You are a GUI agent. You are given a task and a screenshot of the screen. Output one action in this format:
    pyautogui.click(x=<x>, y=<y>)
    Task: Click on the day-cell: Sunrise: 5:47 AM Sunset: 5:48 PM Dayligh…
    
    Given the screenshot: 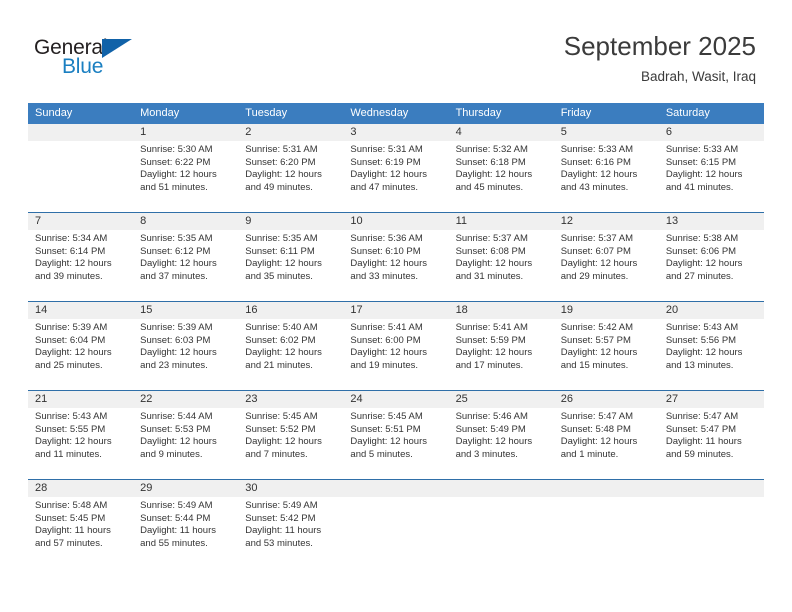 What is the action you would take?
    pyautogui.click(x=606, y=443)
    